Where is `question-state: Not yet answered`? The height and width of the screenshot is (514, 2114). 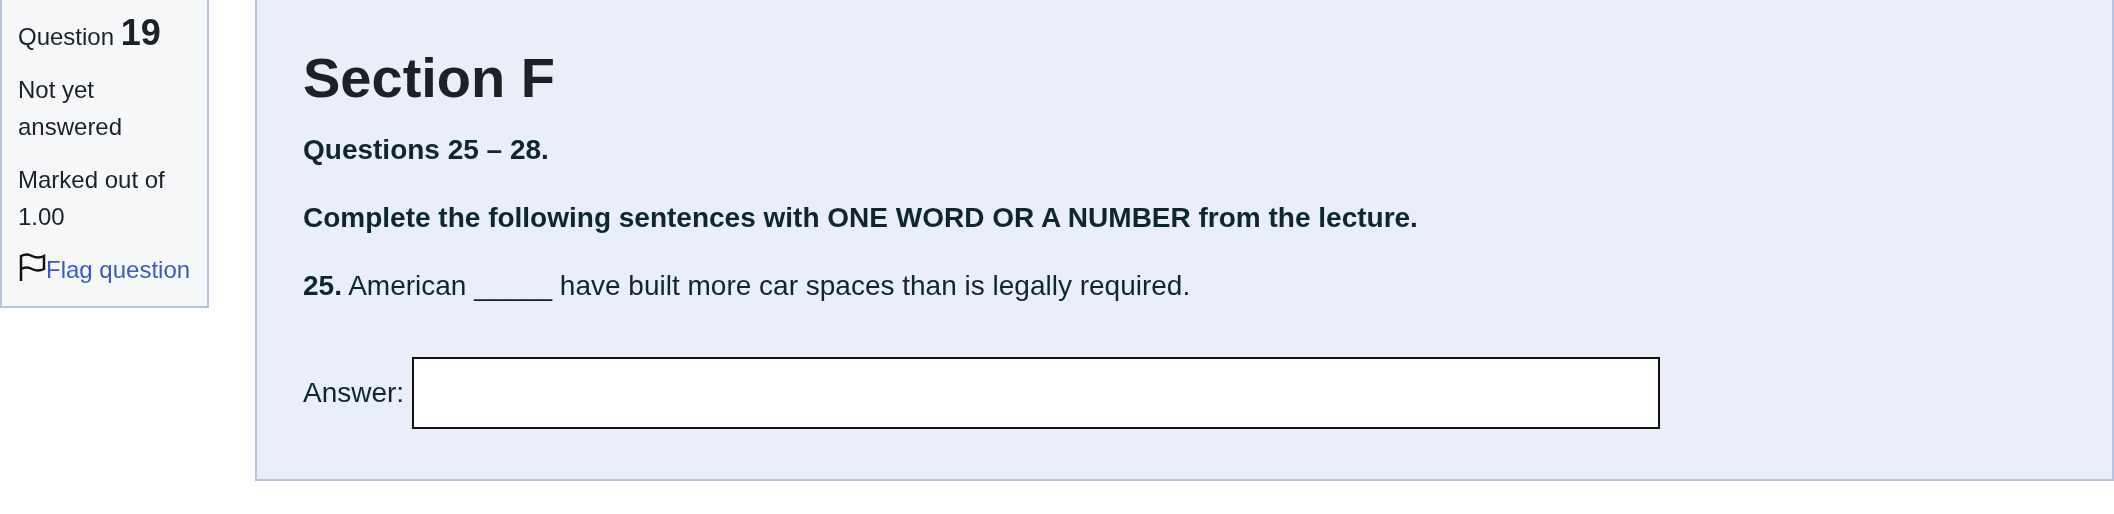 question-state: Not yet answered is located at coordinates (71, 108).